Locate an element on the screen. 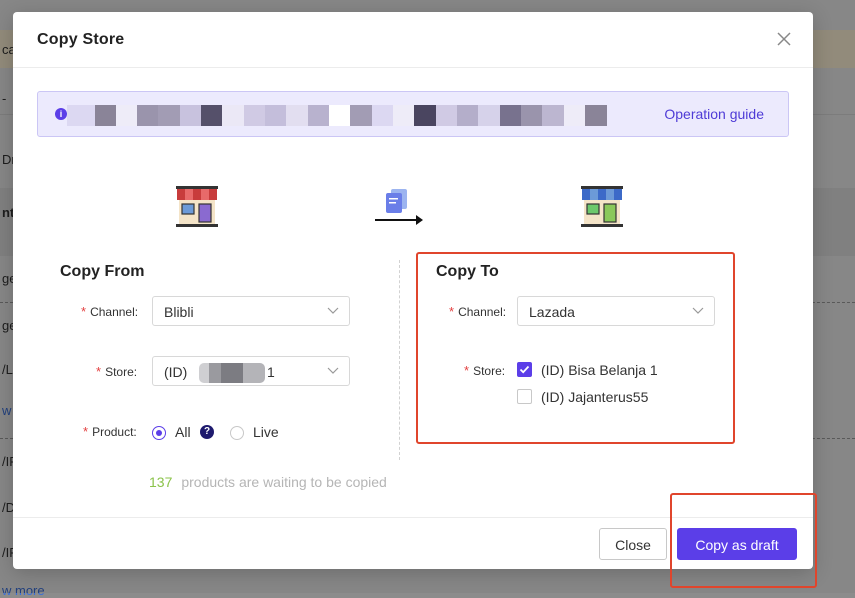  source-store-icon is located at coordinates (197, 206).